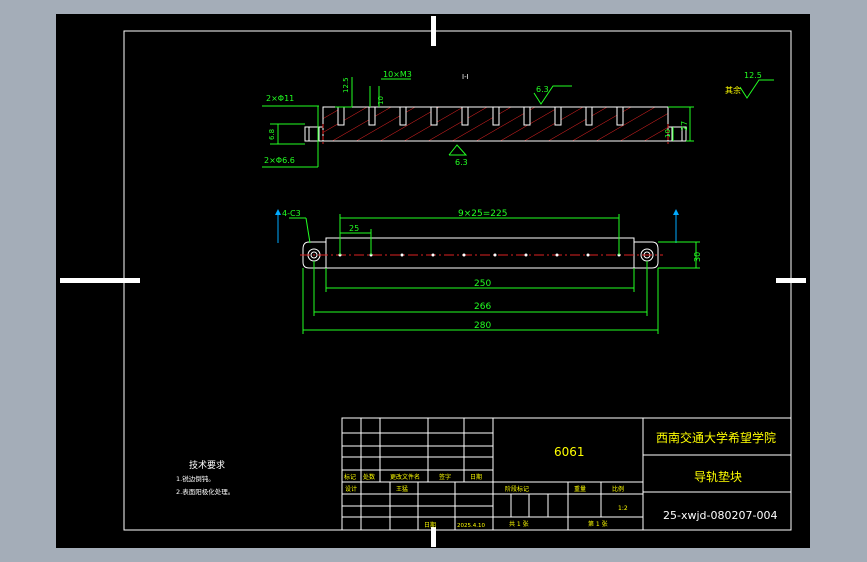  What do you see at coordinates (205, 491) in the screenshot?
I see `tech-item-2: 2.表面阳极化处理。` at bounding box center [205, 491].